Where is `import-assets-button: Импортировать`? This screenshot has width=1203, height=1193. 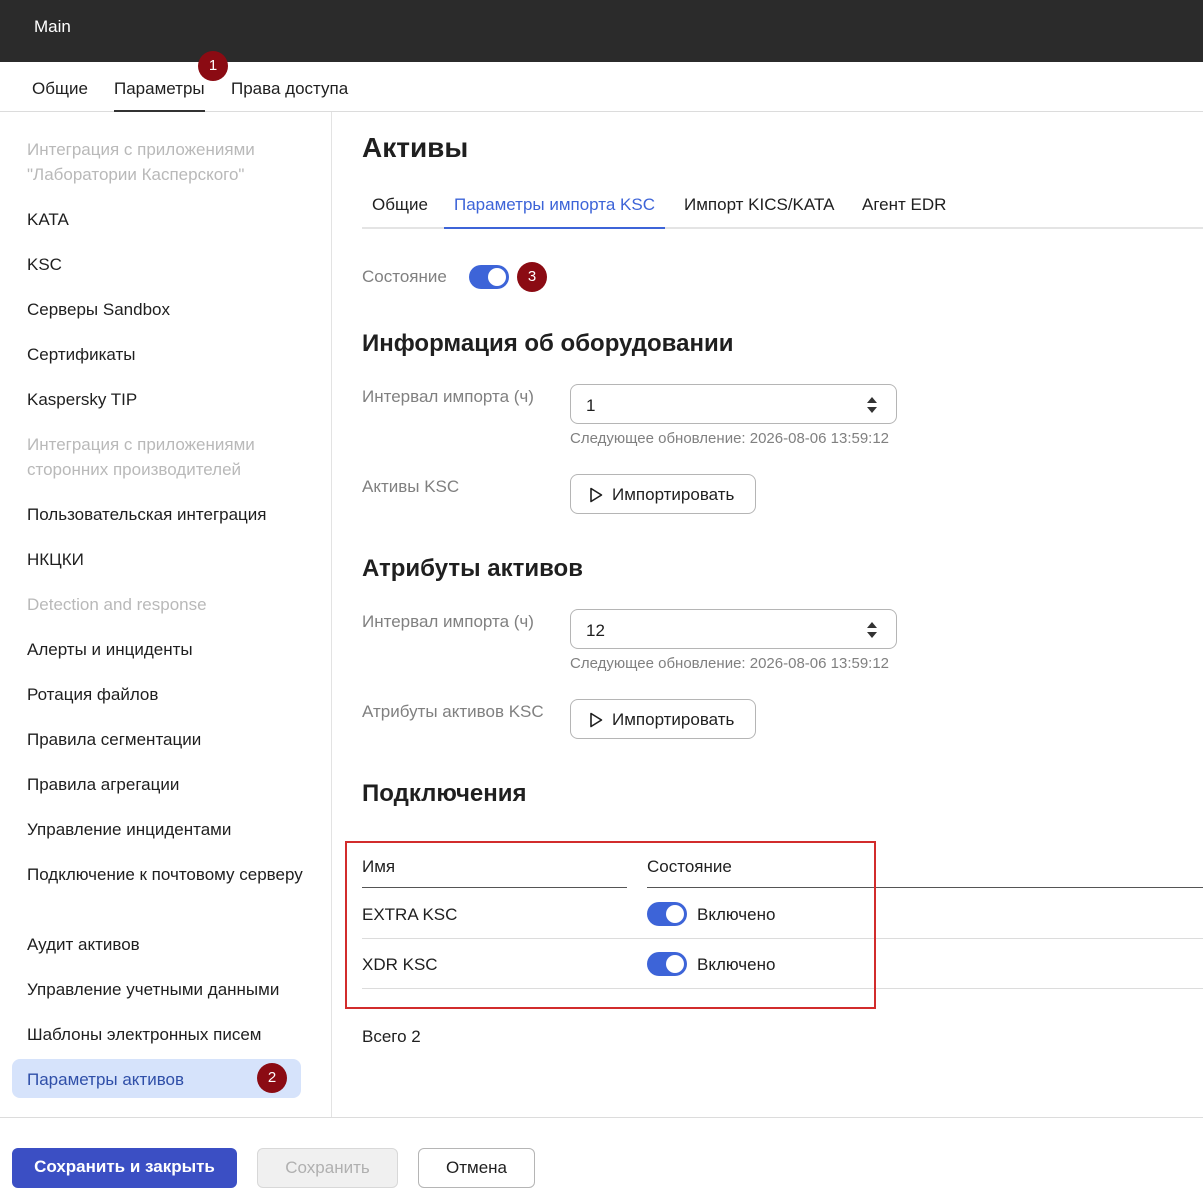
import-assets-button: Импортировать is located at coordinates (663, 494).